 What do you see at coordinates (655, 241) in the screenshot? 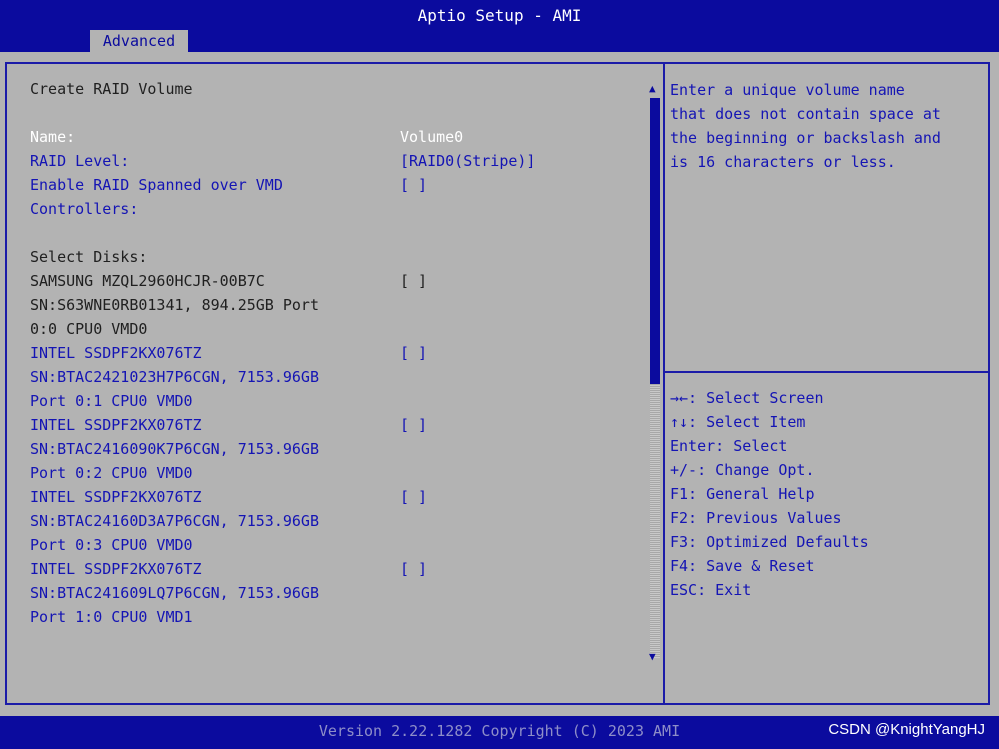
I see `scrollbar-thumb` at bounding box center [655, 241].